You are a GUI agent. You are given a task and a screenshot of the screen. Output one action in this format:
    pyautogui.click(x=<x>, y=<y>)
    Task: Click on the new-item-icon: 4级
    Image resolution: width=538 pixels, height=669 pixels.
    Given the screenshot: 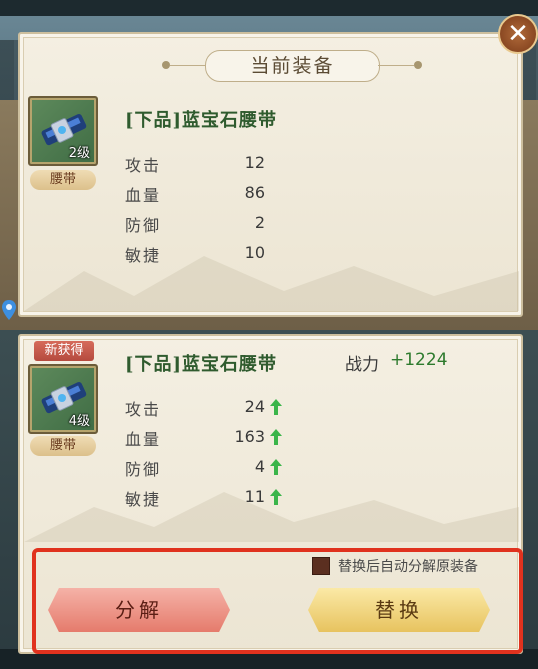 What is the action you would take?
    pyautogui.click(x=63, y=399)
    